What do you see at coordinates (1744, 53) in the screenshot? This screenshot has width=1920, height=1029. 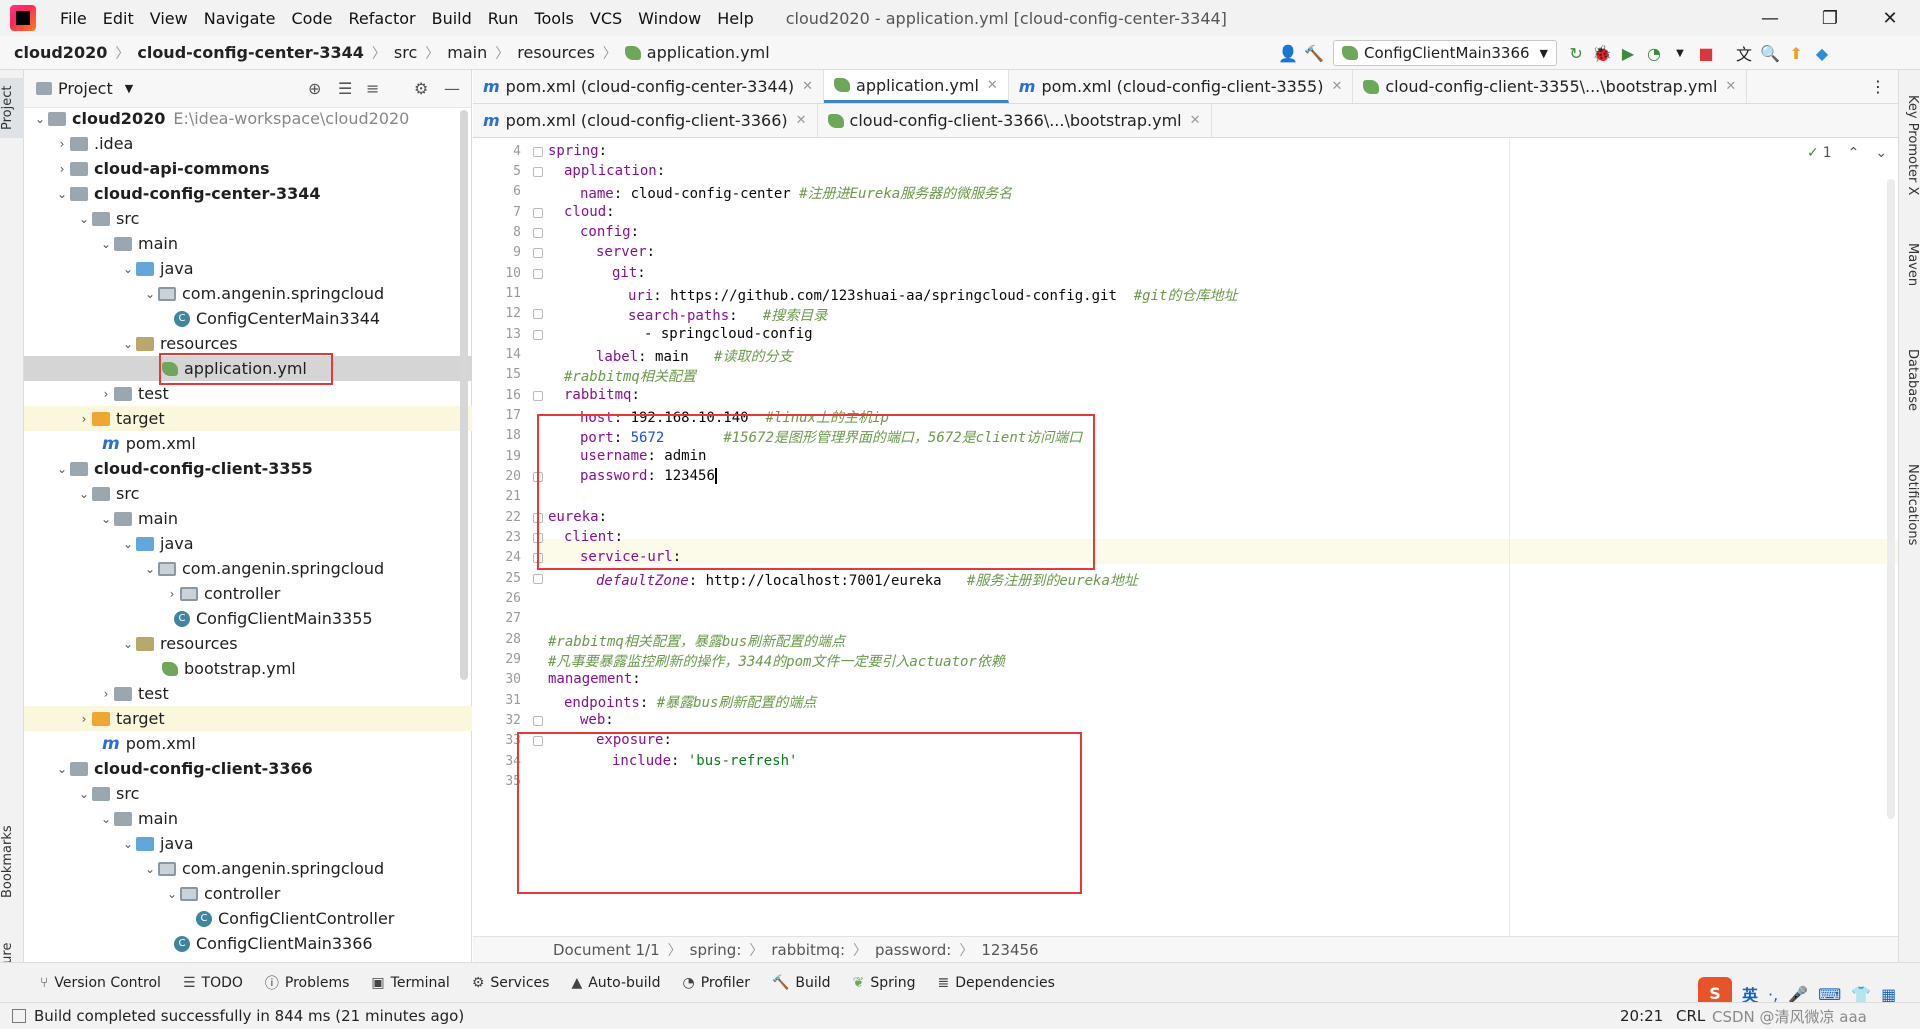 I see `translate-icon: 文` at bounding box center [1744, 53].